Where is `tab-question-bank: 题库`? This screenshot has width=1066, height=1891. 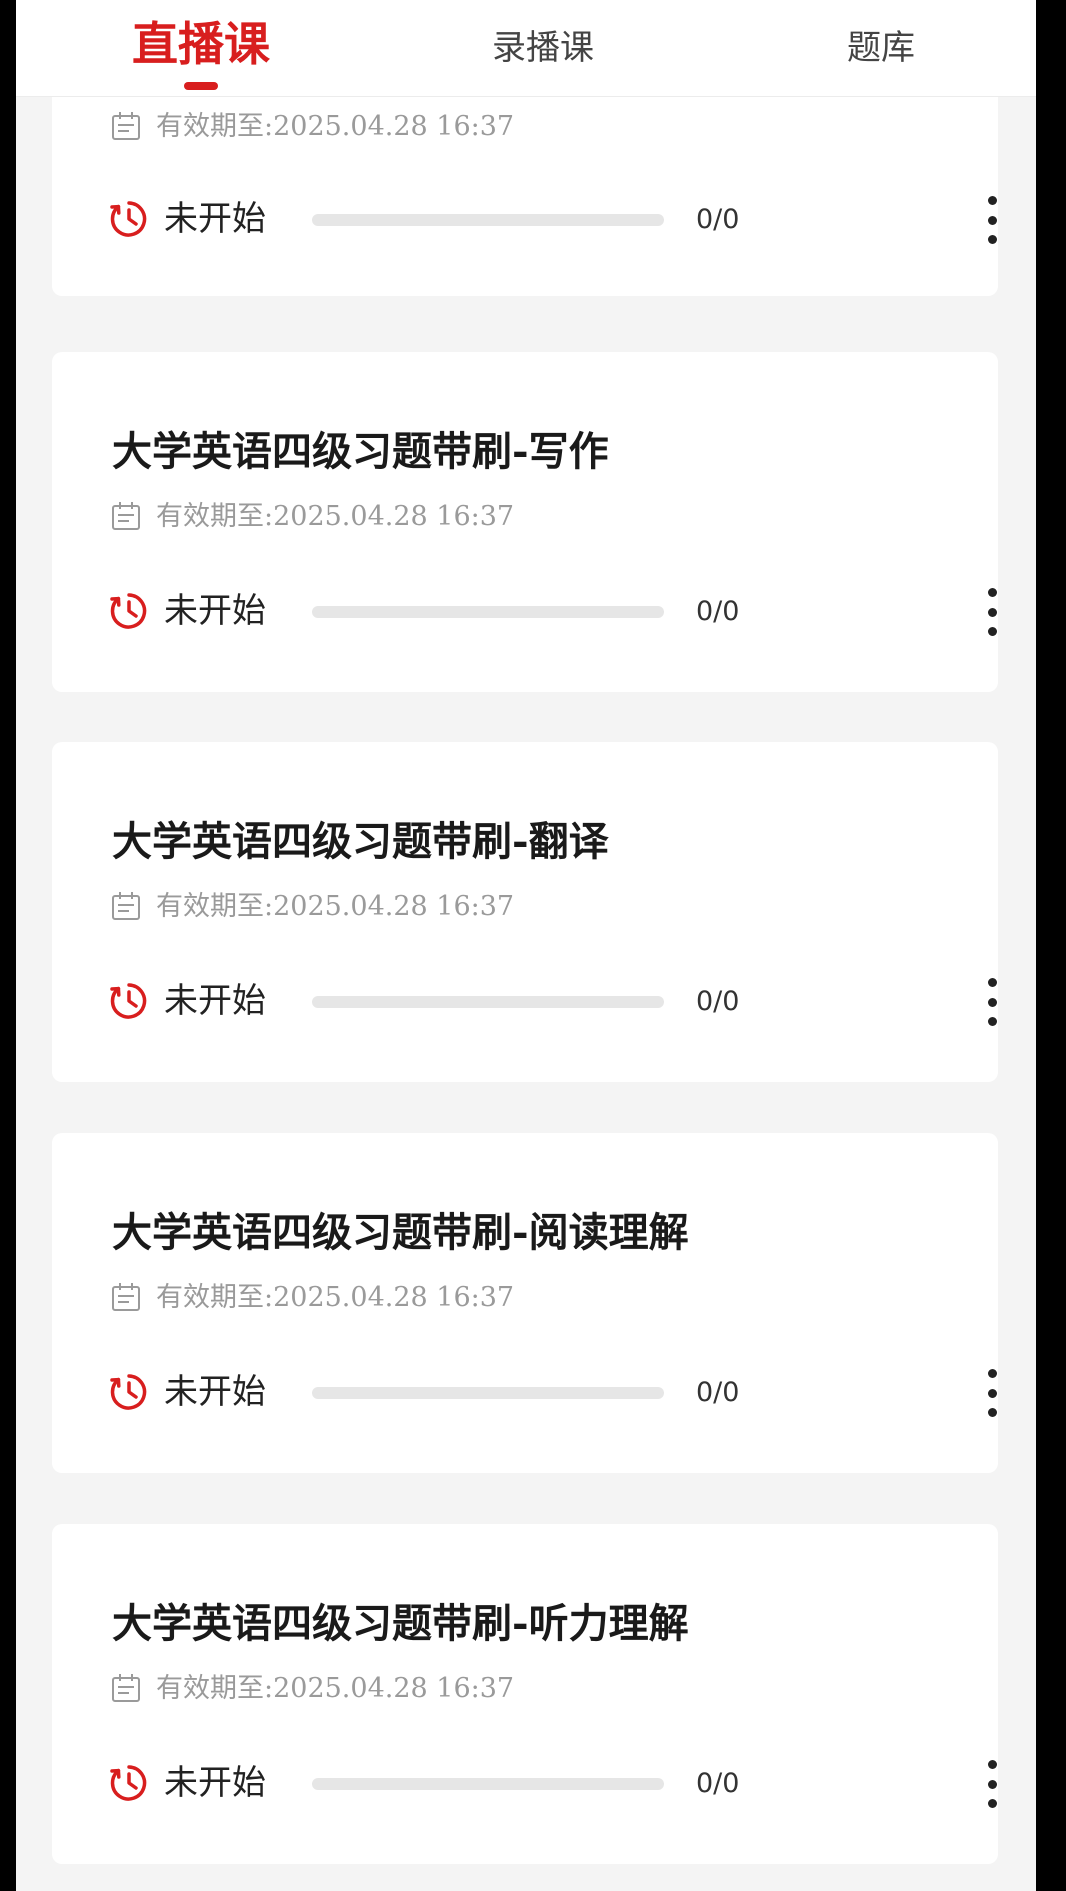 tab-question-bank: 题库 is located at coordinates (881, 48).